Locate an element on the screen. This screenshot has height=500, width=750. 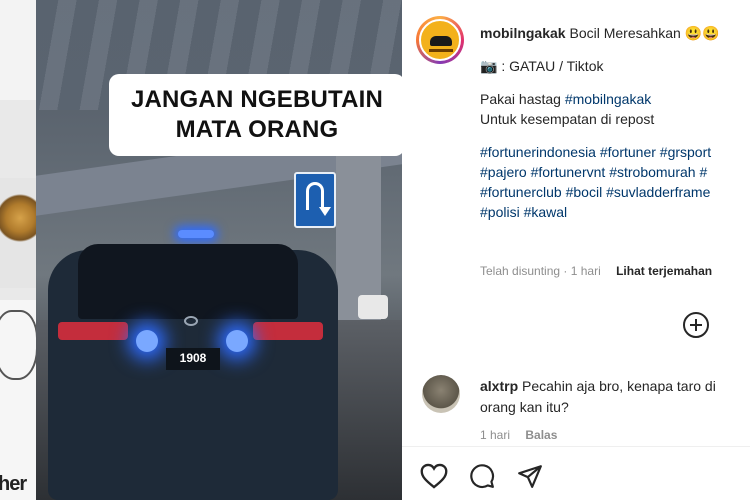
comment-icon is located at coordinates (482, 476).